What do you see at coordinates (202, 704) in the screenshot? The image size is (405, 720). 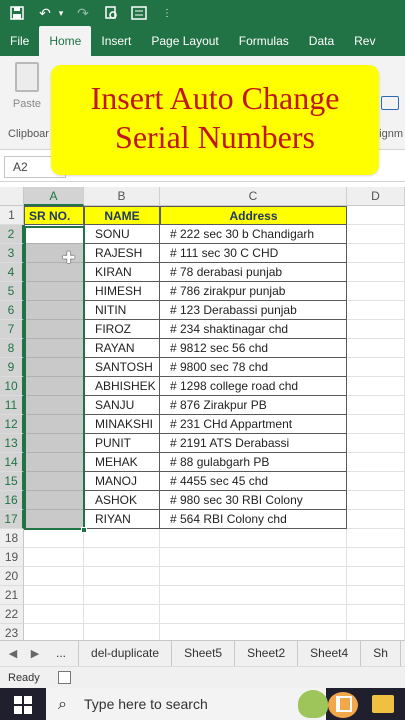 I see `taskbar-search-box: ⌕ Type here to search` at bounding box center [202, 704].